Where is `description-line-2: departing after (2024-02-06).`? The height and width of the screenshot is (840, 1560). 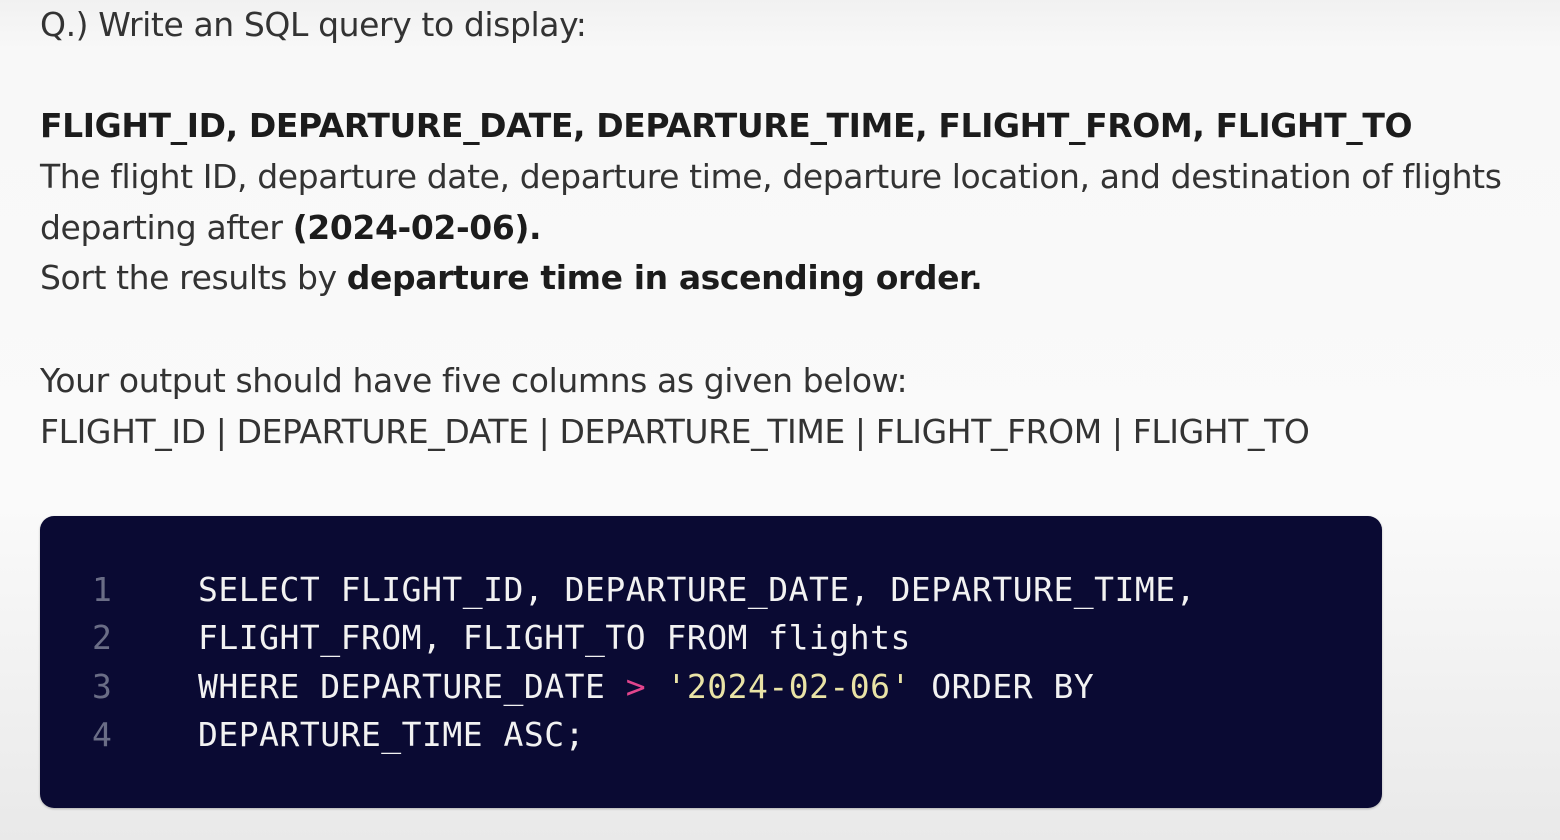 description-line-2: departing after (2024-02-06). is located at coordinates (291, 228).